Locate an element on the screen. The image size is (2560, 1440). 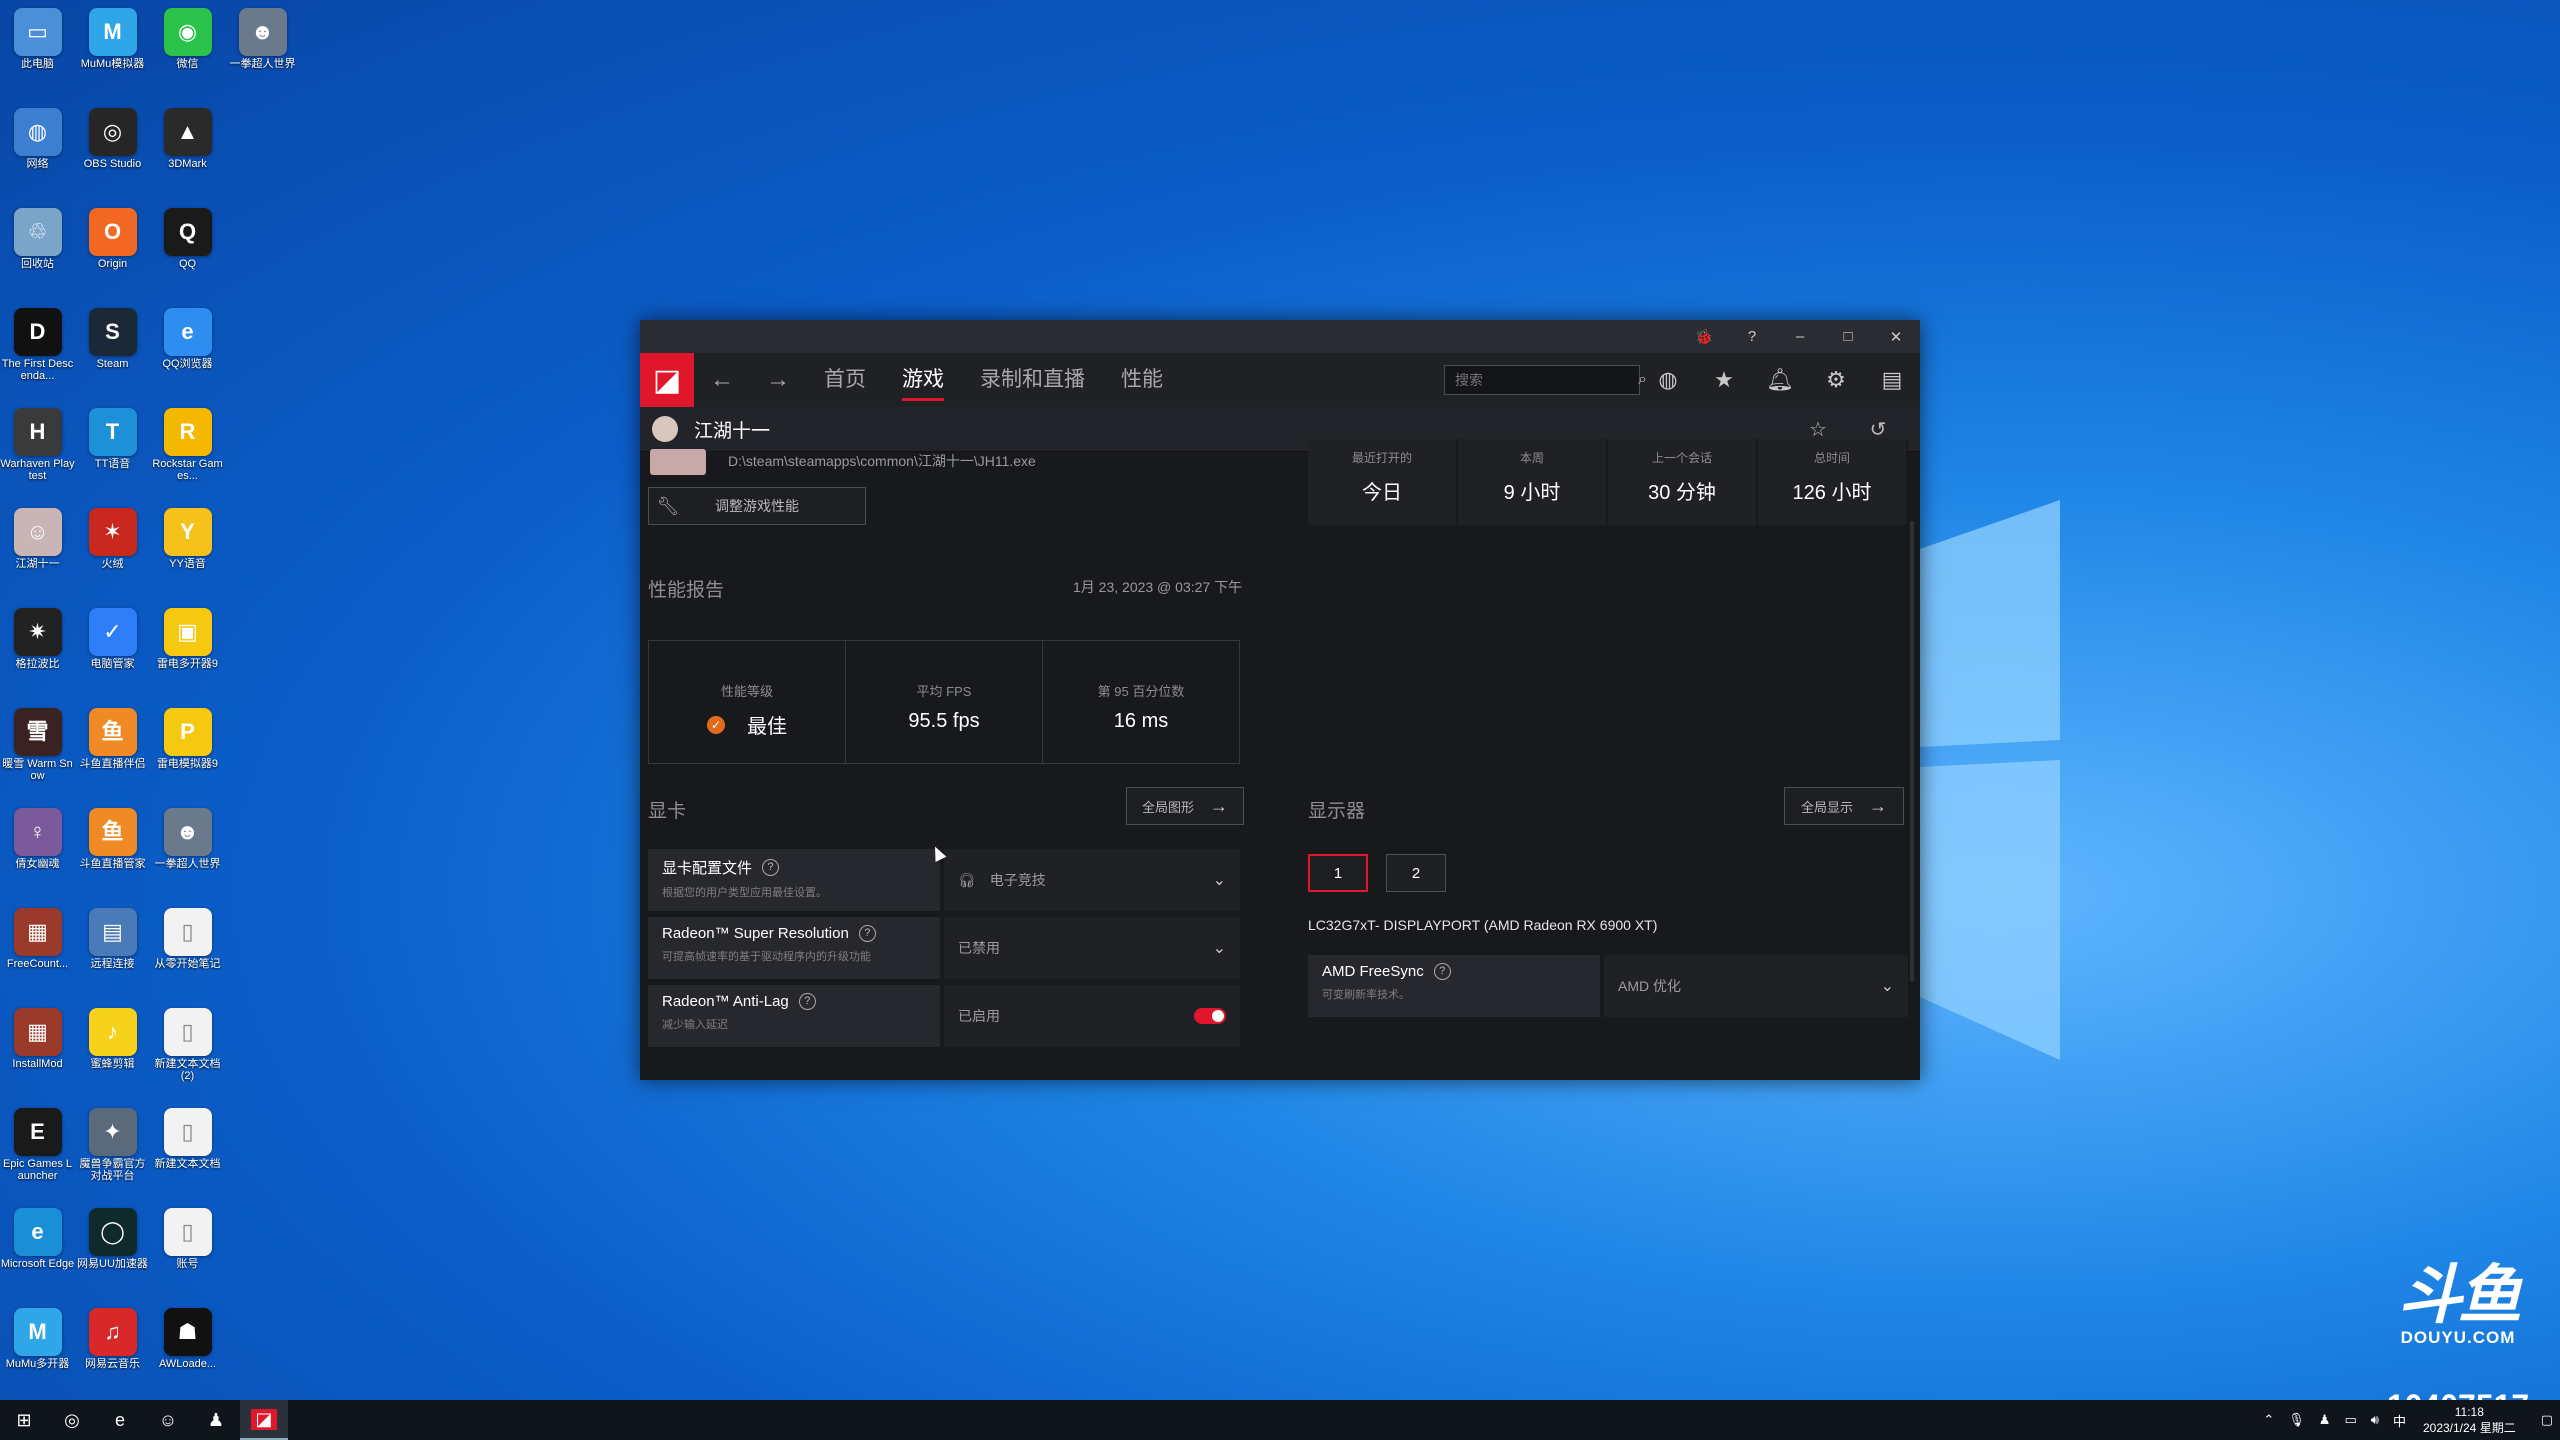
search-input is located at coordinates (1545, 380).